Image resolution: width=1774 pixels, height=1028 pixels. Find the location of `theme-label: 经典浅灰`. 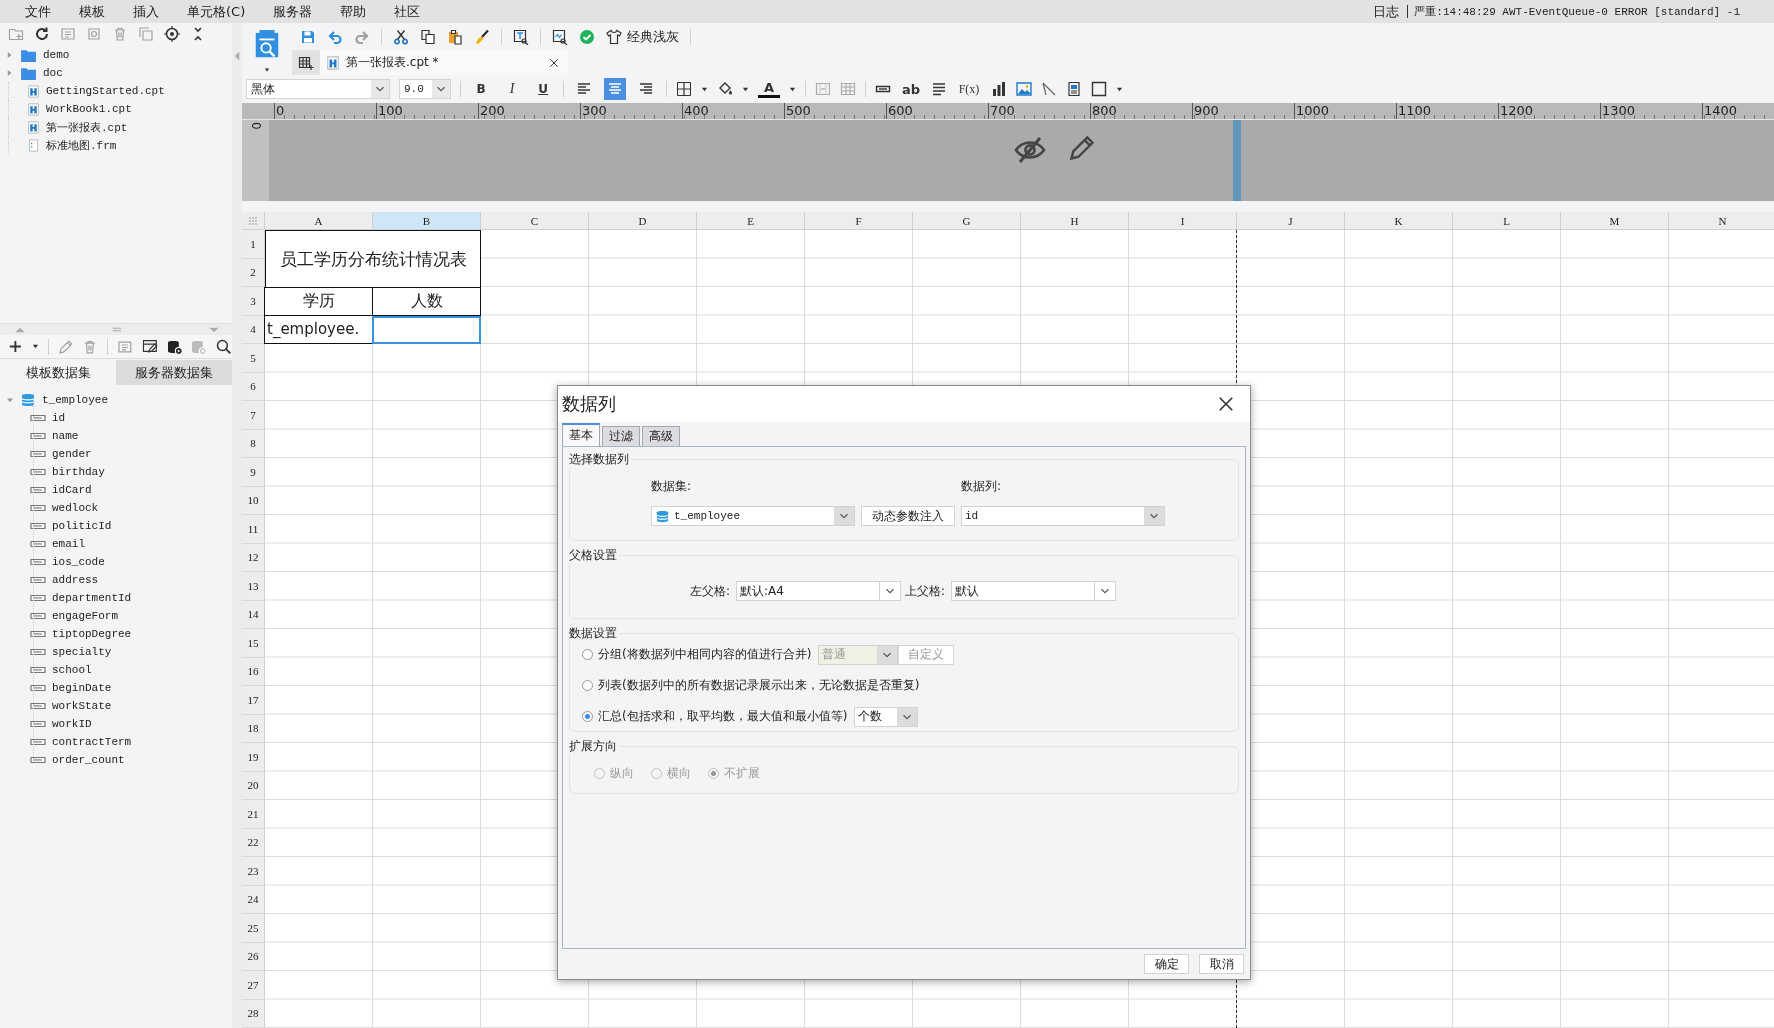

theme-label: 经典浅灰 is located at coordinates (653, 36).